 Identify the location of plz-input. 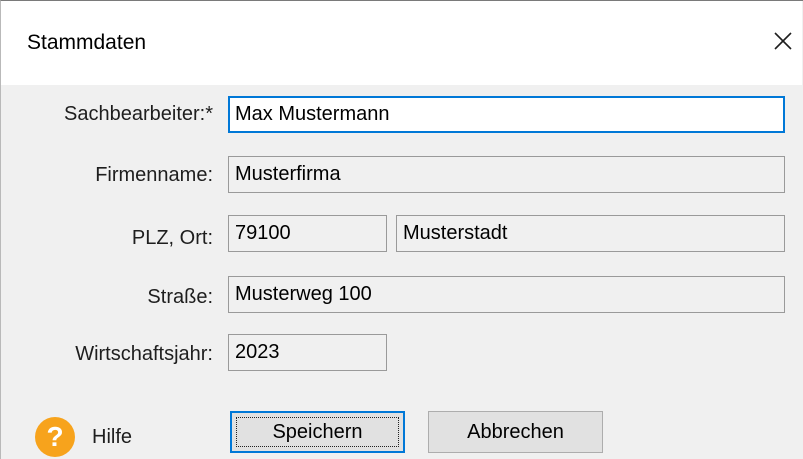
(307, 233).